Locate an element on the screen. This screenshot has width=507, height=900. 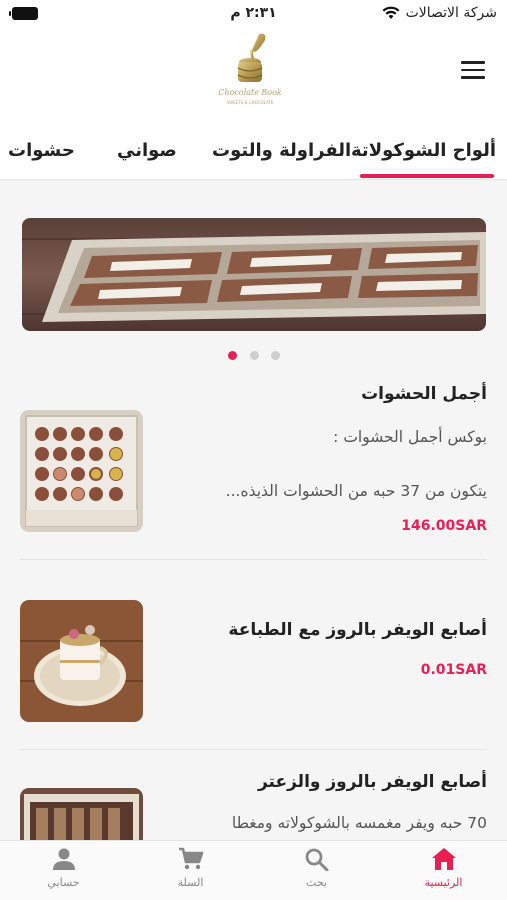
nav-home: الرئيسية is located at coordinates (443, 873).